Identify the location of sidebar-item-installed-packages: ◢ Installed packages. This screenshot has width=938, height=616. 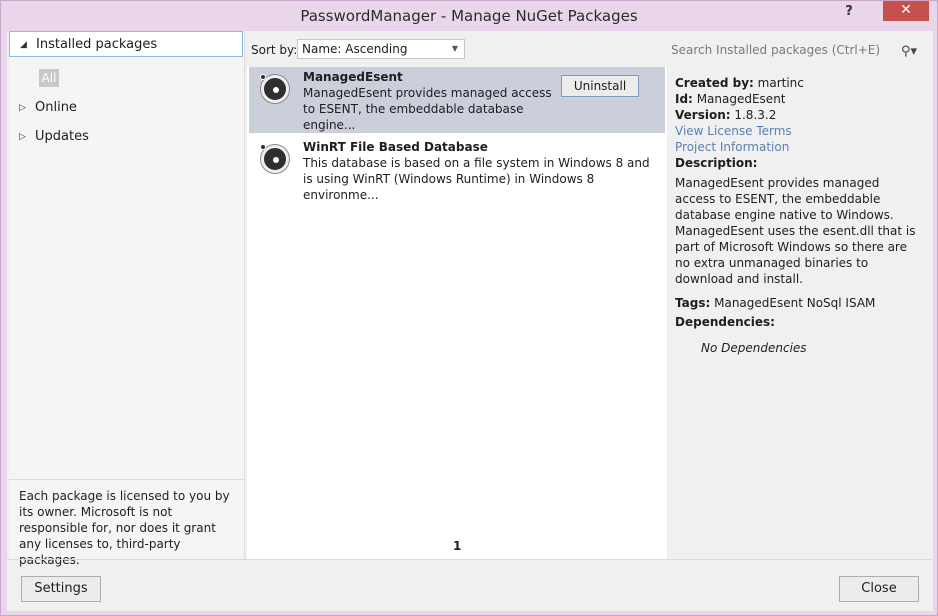
(126, 44).